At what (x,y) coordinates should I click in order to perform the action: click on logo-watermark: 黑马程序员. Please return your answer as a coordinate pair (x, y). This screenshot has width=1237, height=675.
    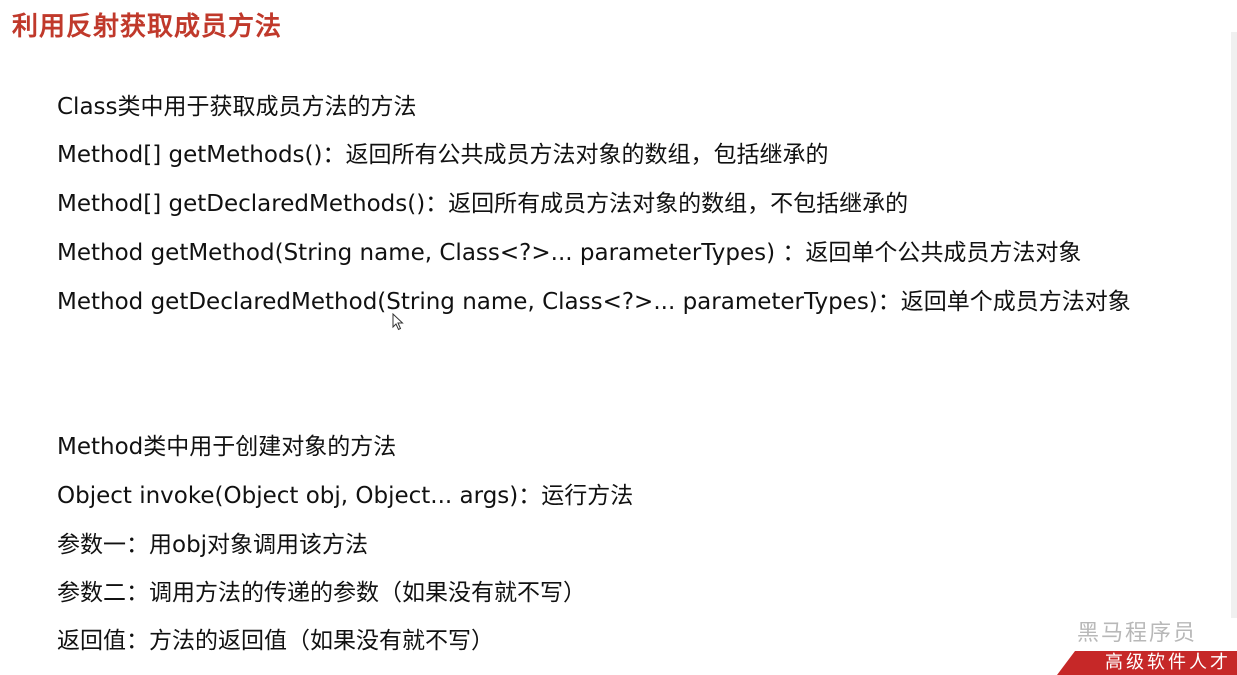
    Looking at the image, I should click on (1137, 633).